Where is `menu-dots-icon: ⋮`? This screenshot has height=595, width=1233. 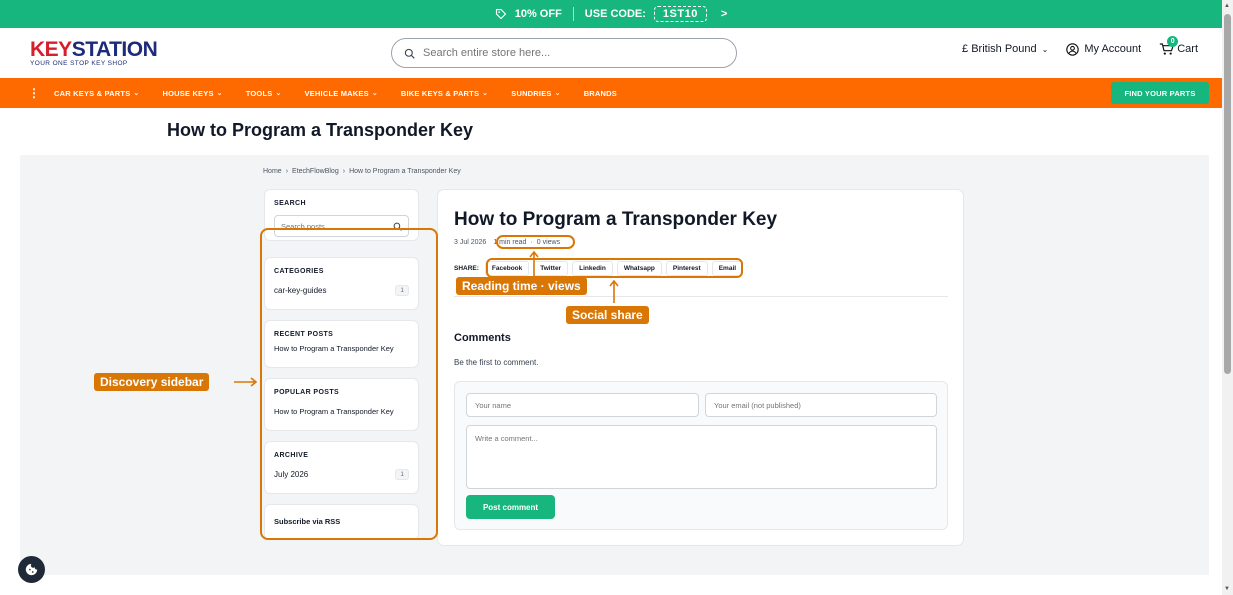
menu-dots-icon: ⋮ is located at coordinates (34, 93).